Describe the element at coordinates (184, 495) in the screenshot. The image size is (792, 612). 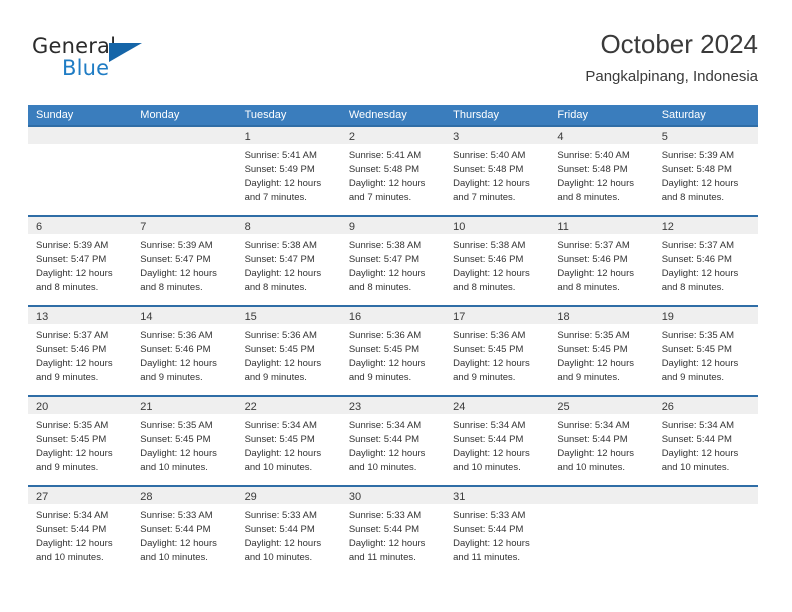
I see `day-number-bar: 28` at that location.